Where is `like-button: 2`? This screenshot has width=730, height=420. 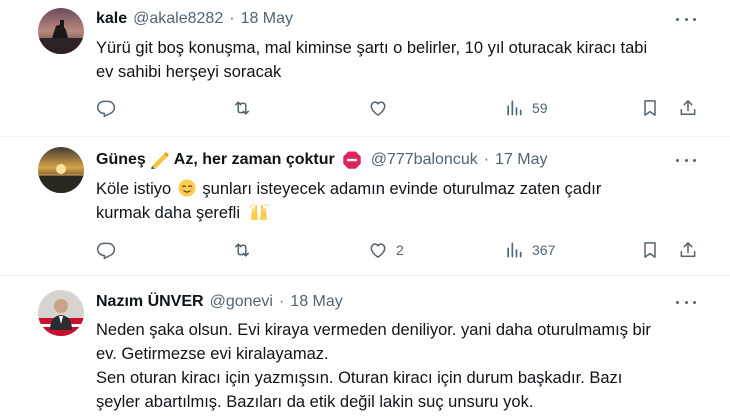
like-button: 2 is located at coordinates (386, 250).